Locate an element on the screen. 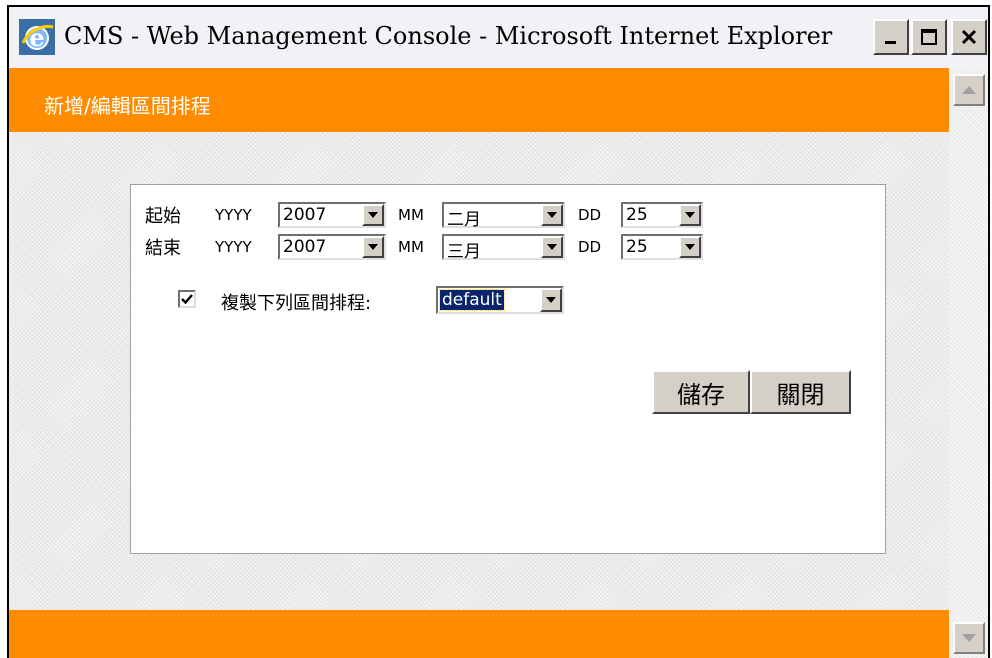 This screenshot has width=992, height=658. start-yyyy-label: YYYY is located at coordinates (233, 215).